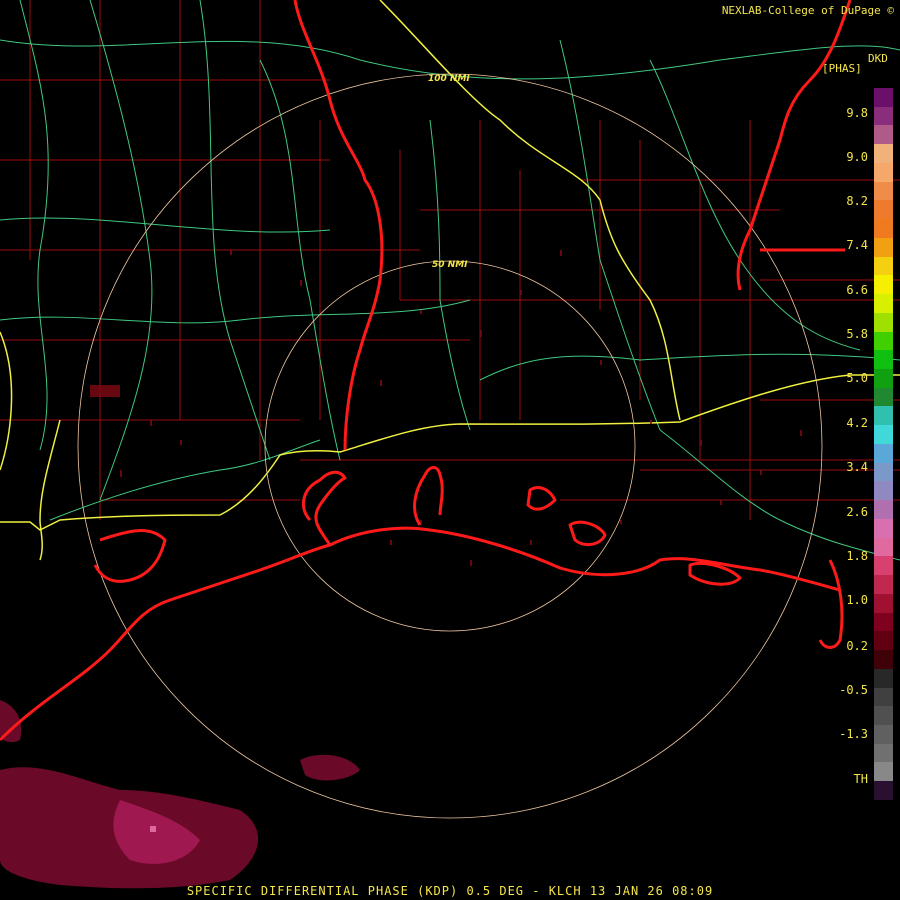 The width and height of the screenshot is (900, 900). Describe the element at coordinates (857, 201) in the screenshot. I see `legend-tick-label: 8.2` at that location.